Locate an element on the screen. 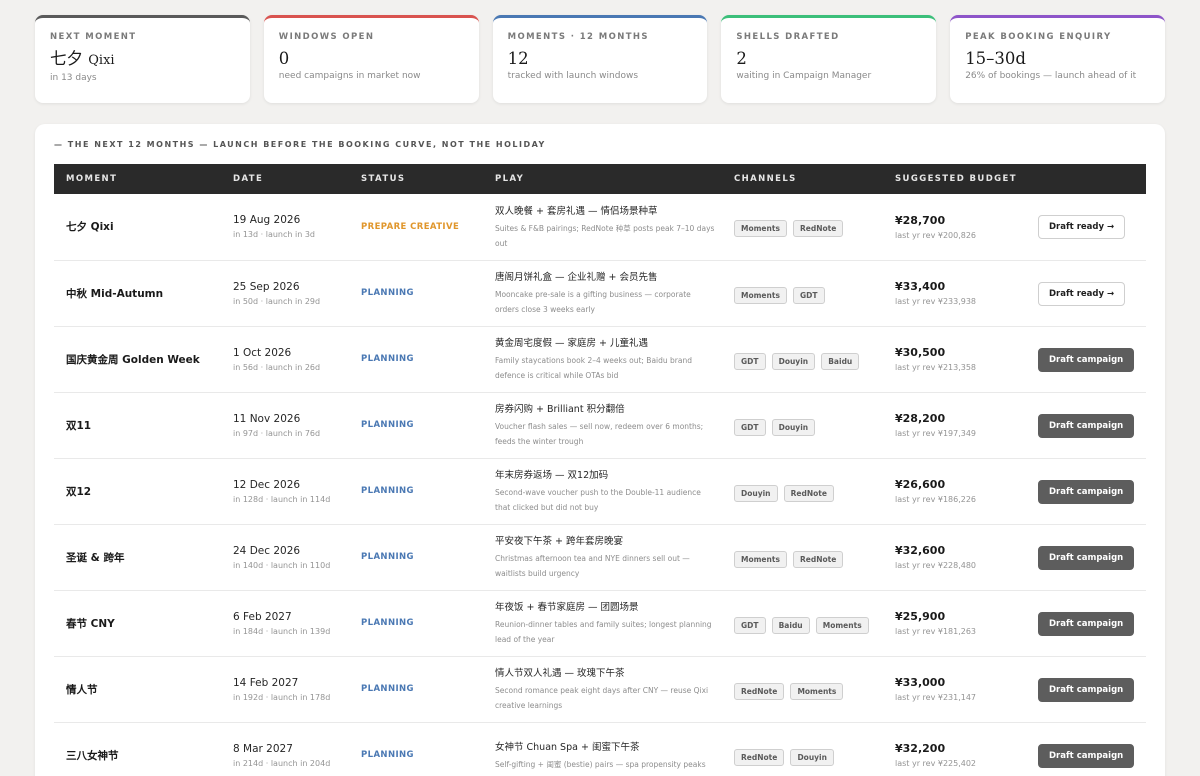 This screenshot has height=776, width=1200. column-header: Suggested Budget is located at coordinates (956, 179).